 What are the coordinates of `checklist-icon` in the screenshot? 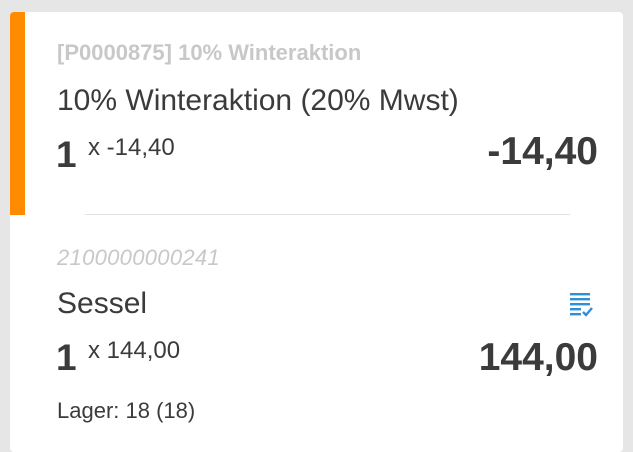 It's located at (581, 304).